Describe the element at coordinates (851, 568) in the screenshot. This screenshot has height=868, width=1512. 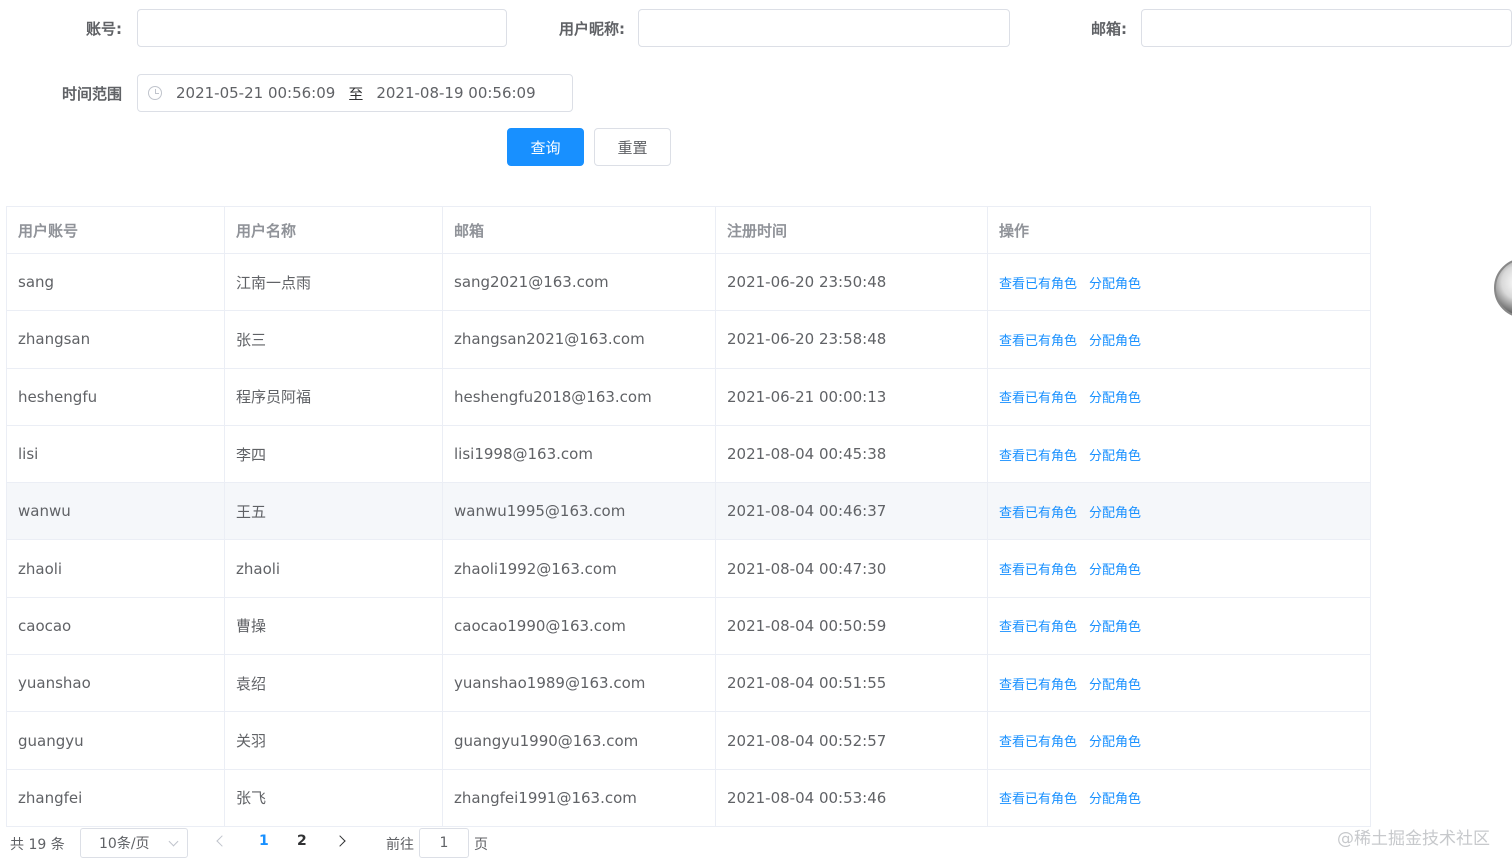
I see `cell-registered: 2021-08-04 00:47:30` at that location.